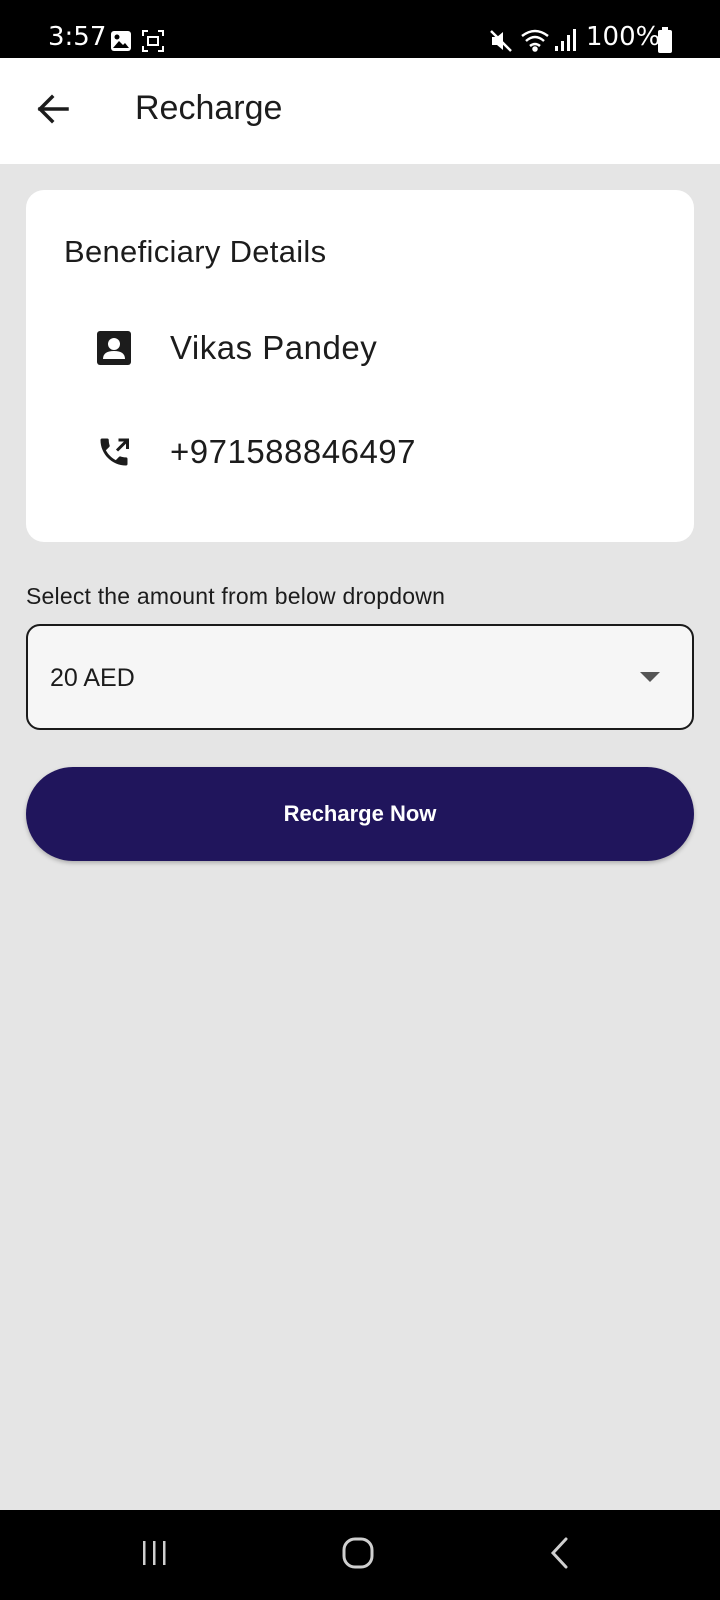  I want to click on recharge-now-button: Recharge Now, so click(360, 814).